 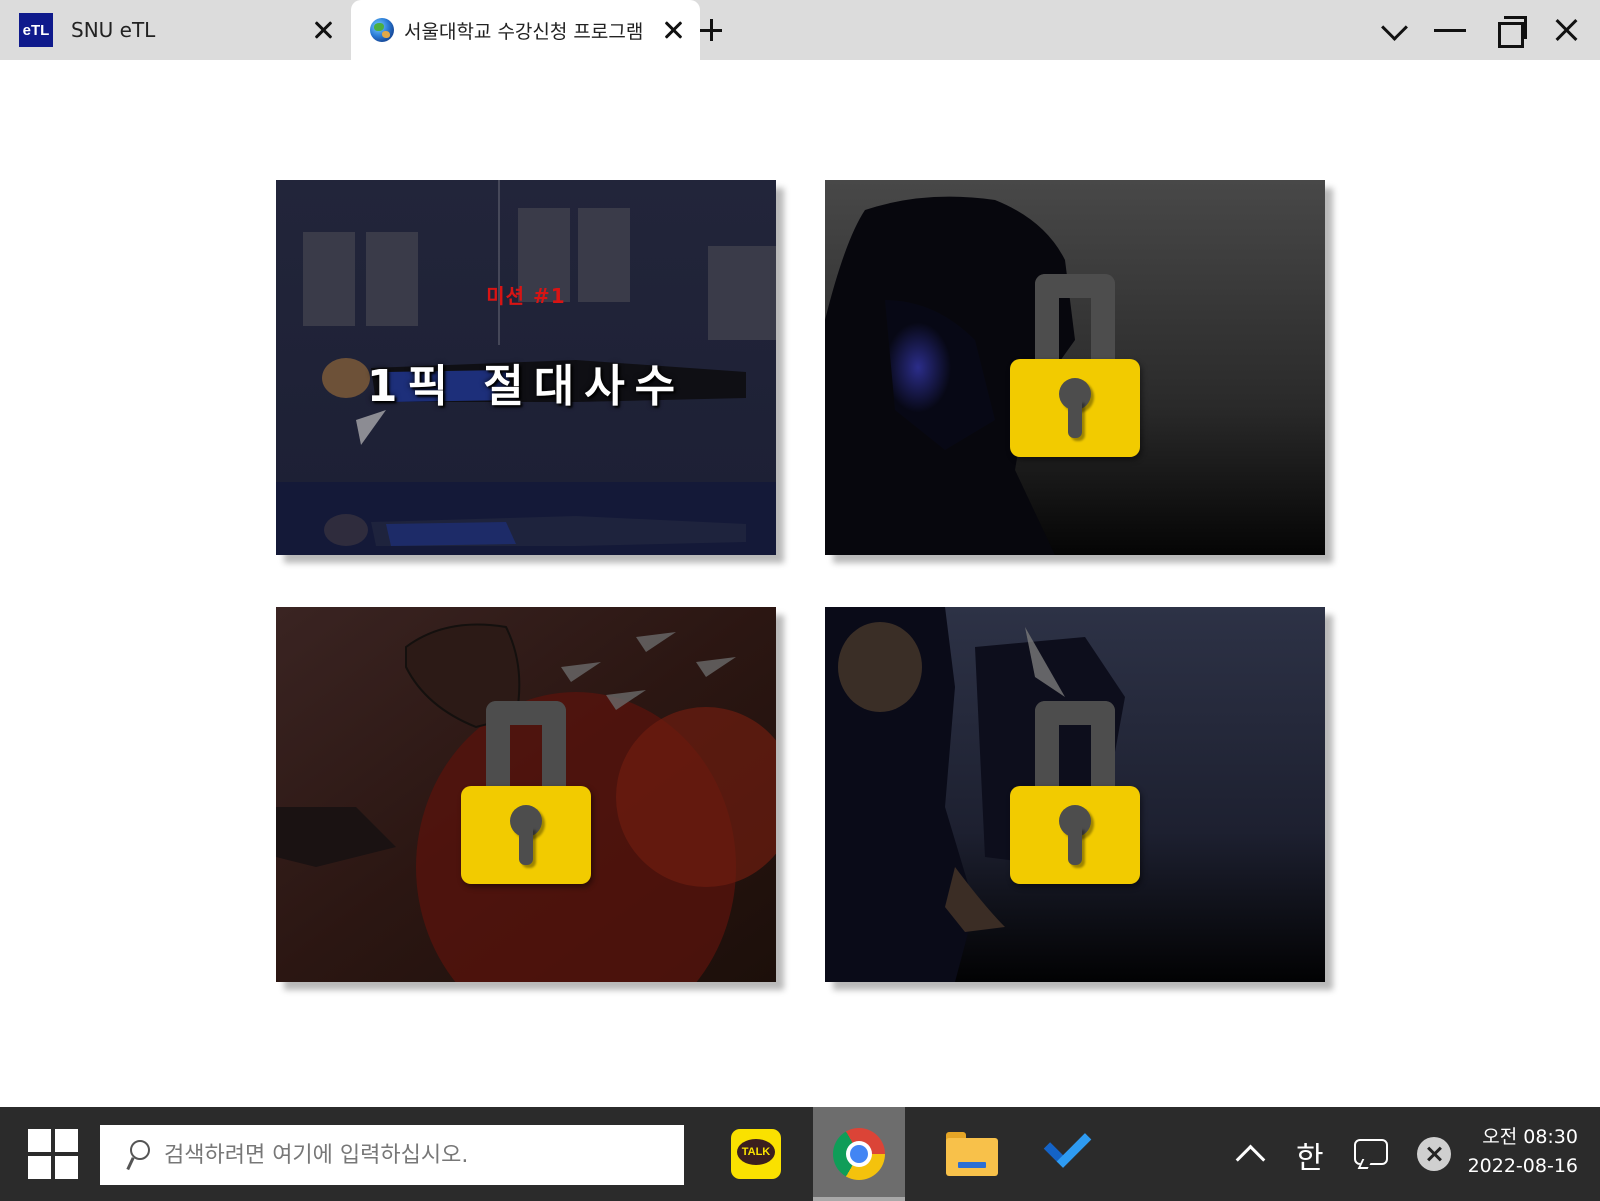 I want to click on tab-title: SNU eTL, so click(x=113, y=30).